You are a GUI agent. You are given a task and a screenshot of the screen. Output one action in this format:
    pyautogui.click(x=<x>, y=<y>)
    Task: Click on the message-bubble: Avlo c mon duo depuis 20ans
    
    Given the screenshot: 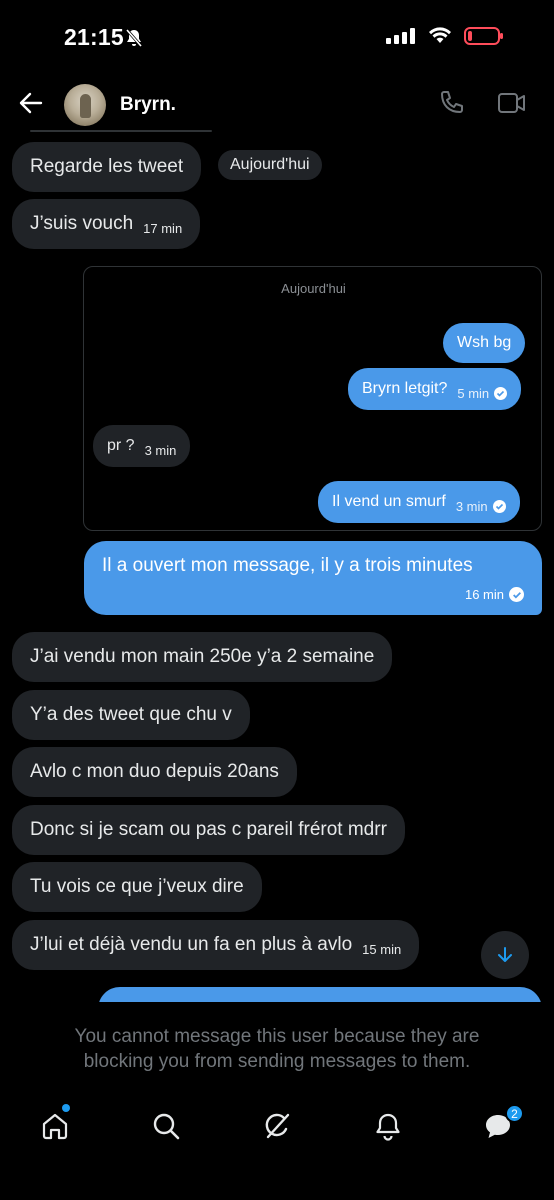 What is the action you would take?
    pyautogui.click(x=154, y=772)
    